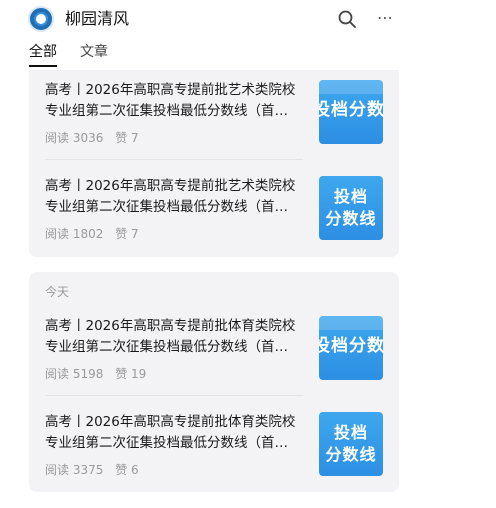 The height and width of the screenshot is (508, 496). I want to click on article-meta: 阅读 3036 赞 7, so click(96, 138).